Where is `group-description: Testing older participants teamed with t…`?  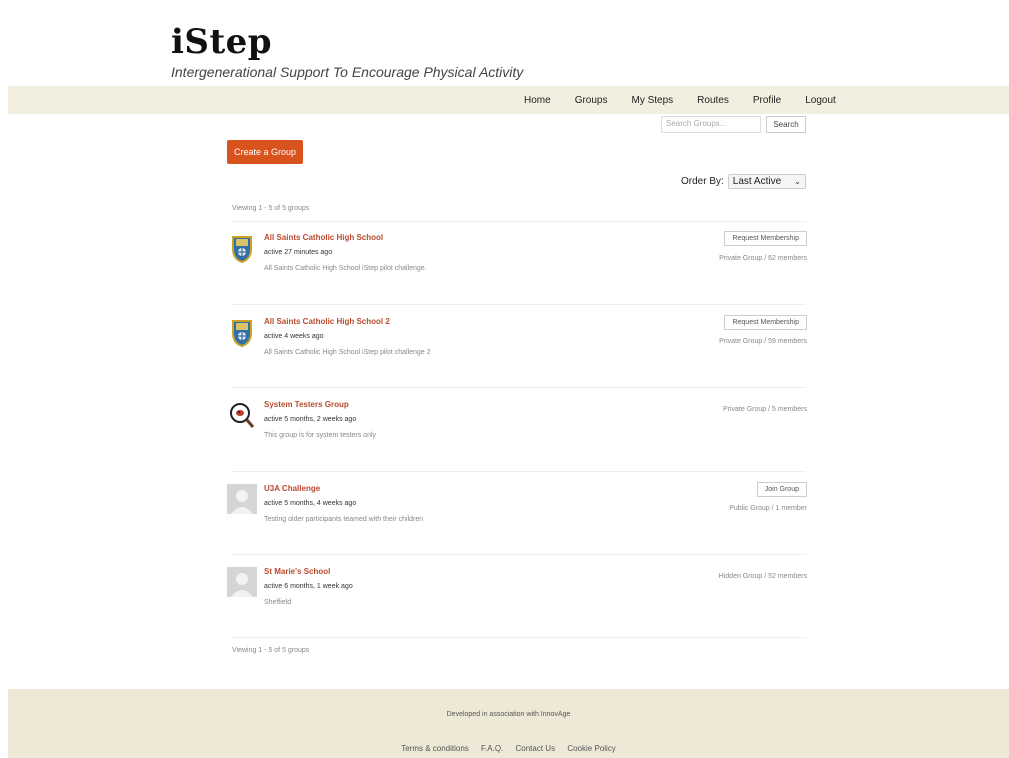 group-description: Testing older participants teamed with t… is located at coordinates (344, 519).